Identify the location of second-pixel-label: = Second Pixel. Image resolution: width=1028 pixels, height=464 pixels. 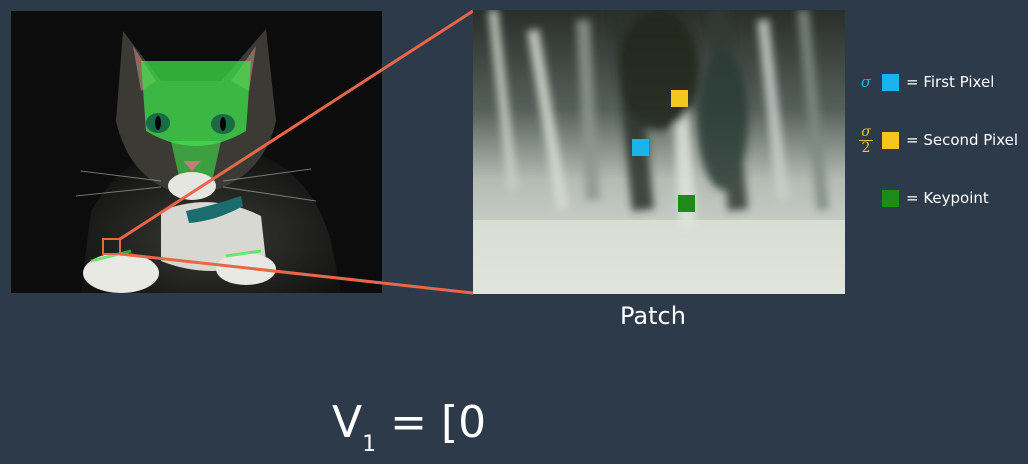
(962, 140).